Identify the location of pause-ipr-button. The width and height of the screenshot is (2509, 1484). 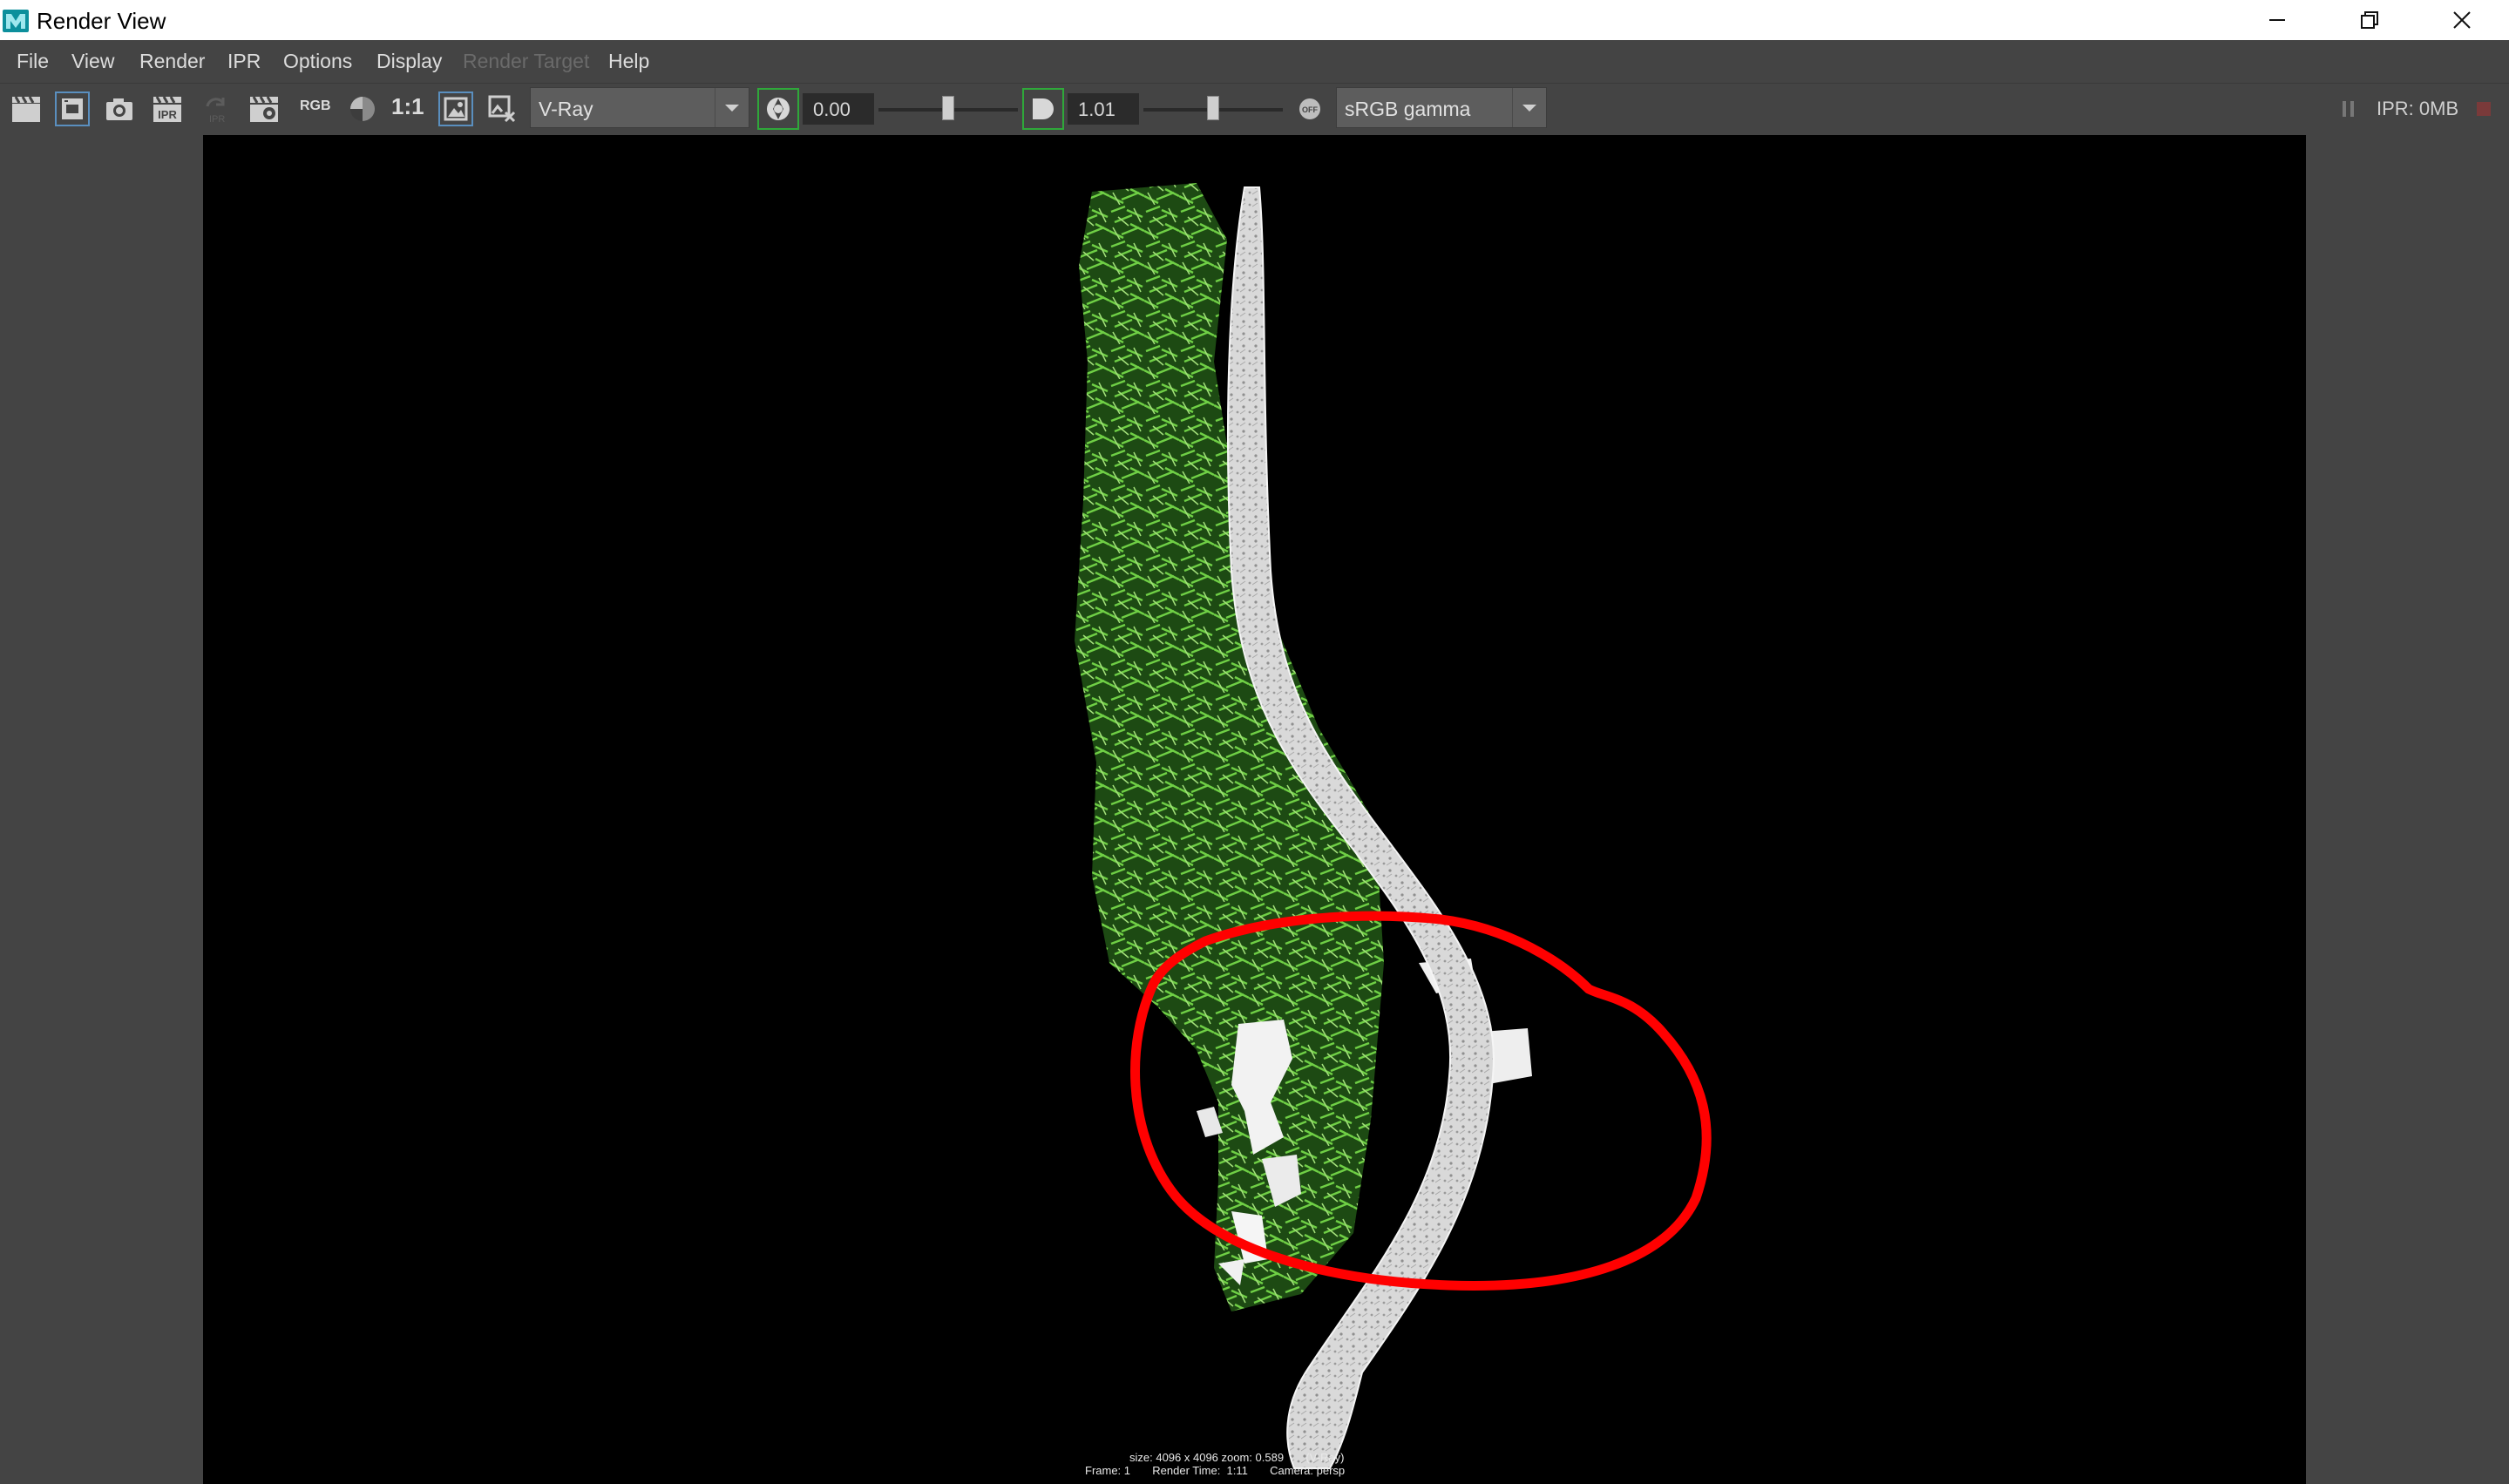
(2349, 108).